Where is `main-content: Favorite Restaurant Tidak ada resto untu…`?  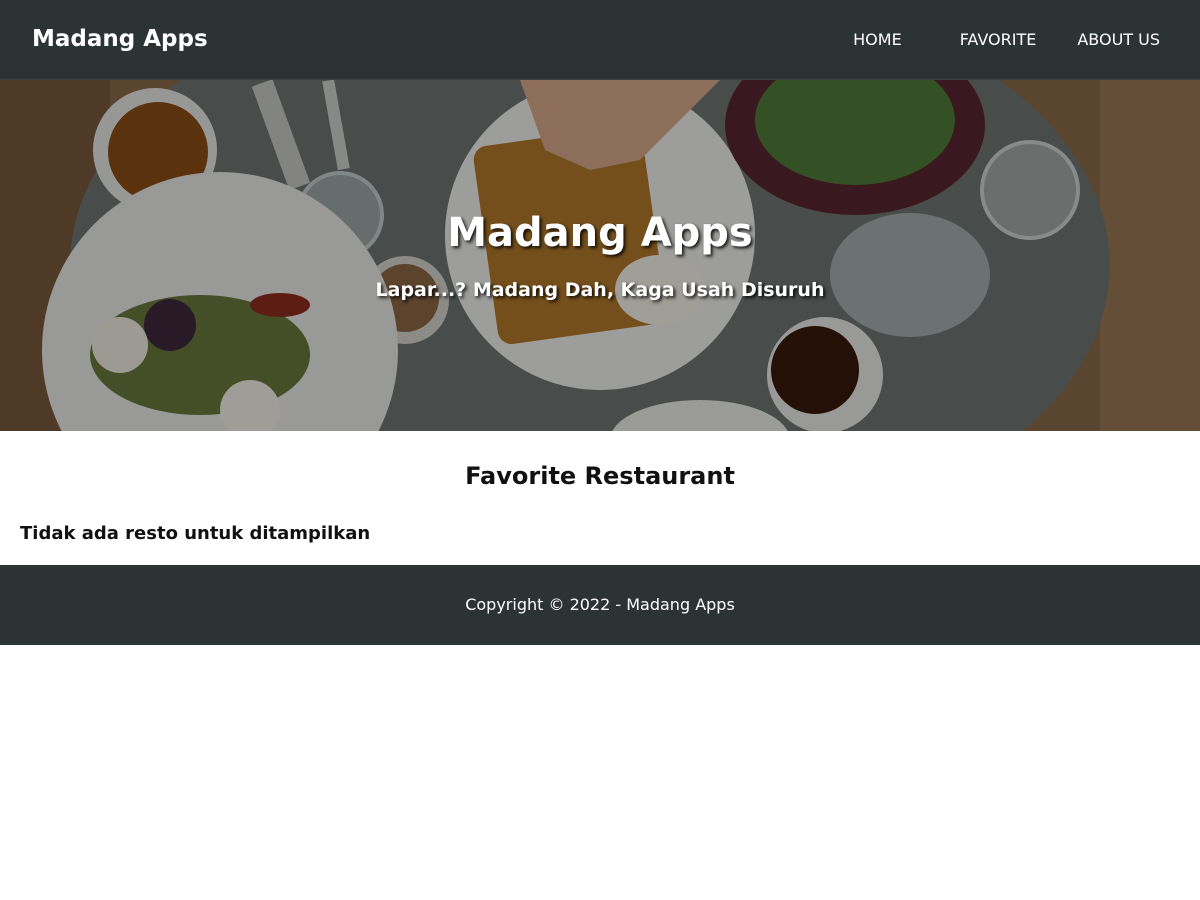
main-content: Favorite Restaurant Tidak ada resto untu… is located at coordinates (600, 498).